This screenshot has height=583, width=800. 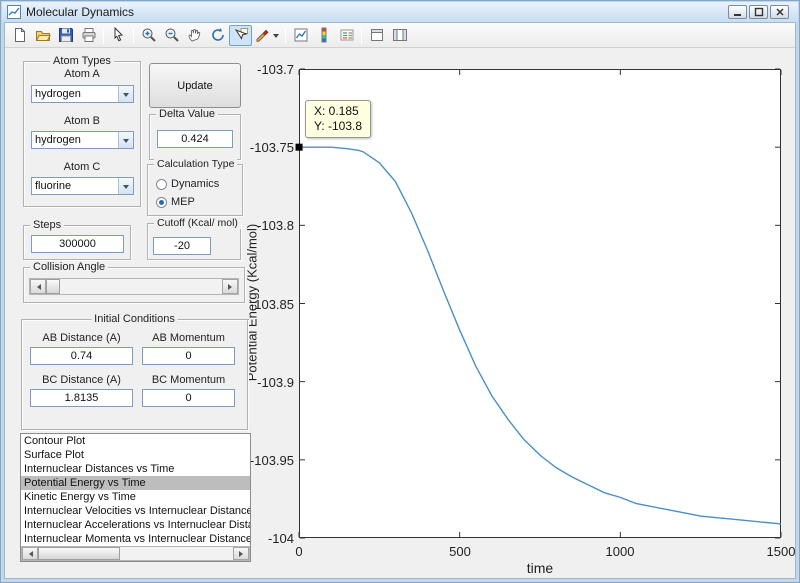 What do you see at coordinates (135, 455) in the screenshot?
I see `list-item: Surface Plot` at bounding box center [135, 455].